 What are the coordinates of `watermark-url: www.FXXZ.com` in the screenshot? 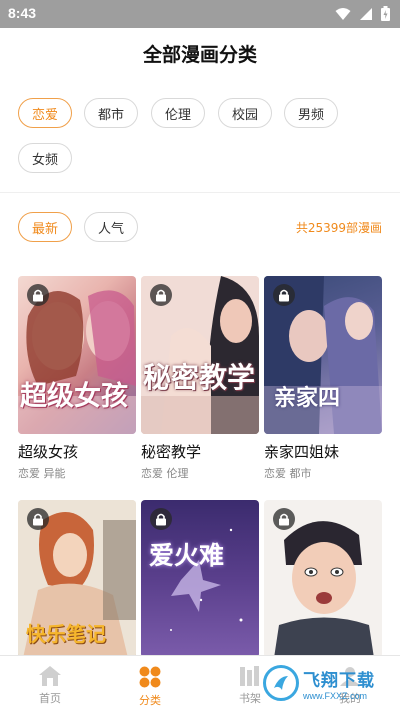 It's located at (335, 695).